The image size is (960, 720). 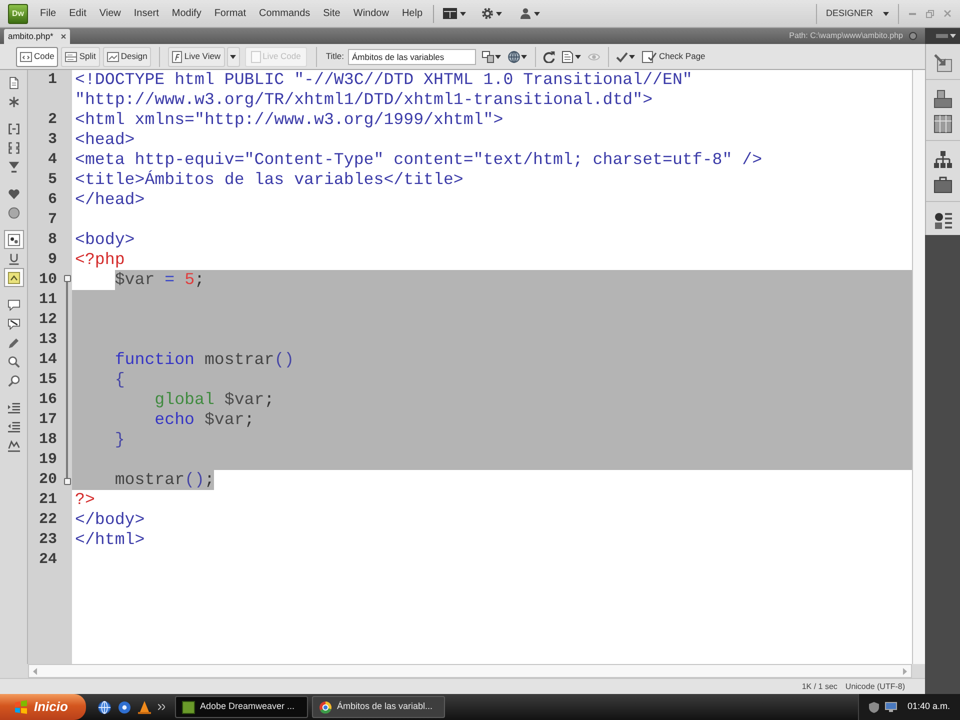 I want to click on underline-icon, so click(x=14, y=258).